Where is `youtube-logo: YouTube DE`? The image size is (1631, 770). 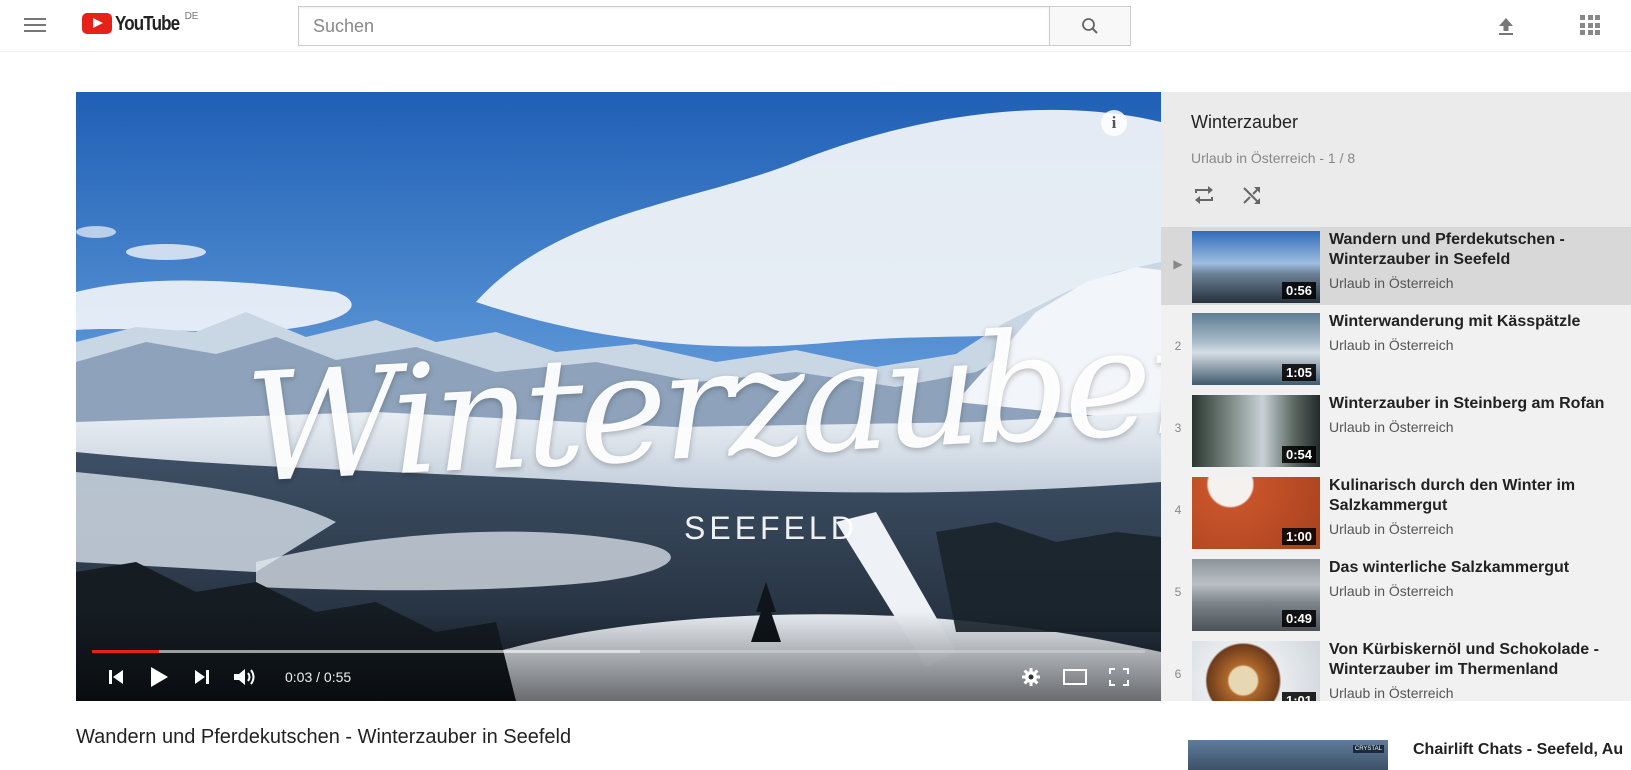
youtube-logo: YouTube DE is located at coordinates (140, 23).